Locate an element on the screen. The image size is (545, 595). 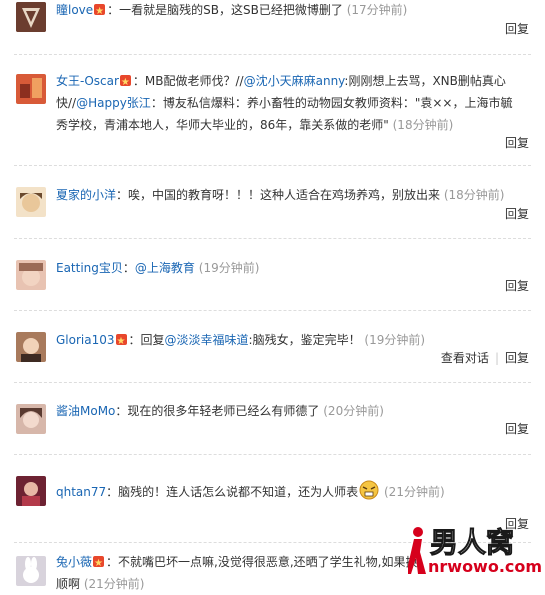
user-name: qhtan77 is located at coordinates (81, 492).